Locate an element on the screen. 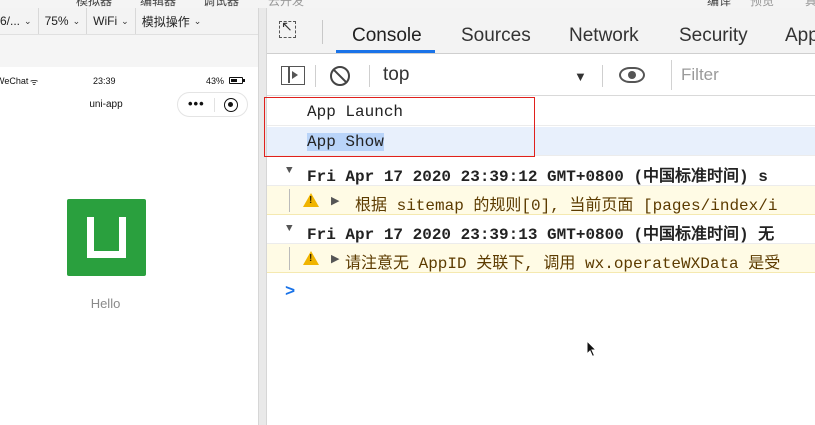 The image size is (815, 425). tab-separator is located at coordinates (322, 32).